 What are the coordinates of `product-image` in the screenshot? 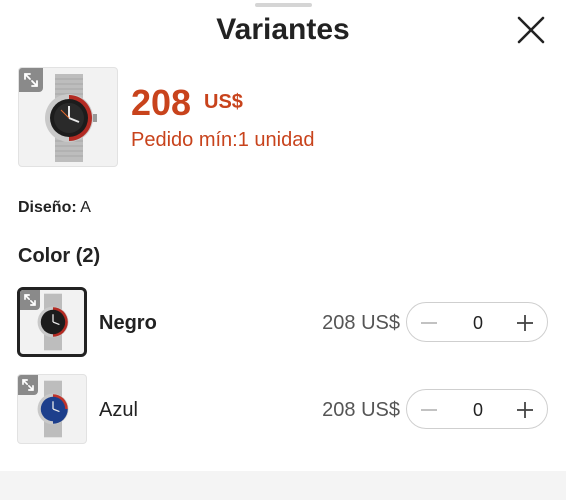 It's located at (68, 117).